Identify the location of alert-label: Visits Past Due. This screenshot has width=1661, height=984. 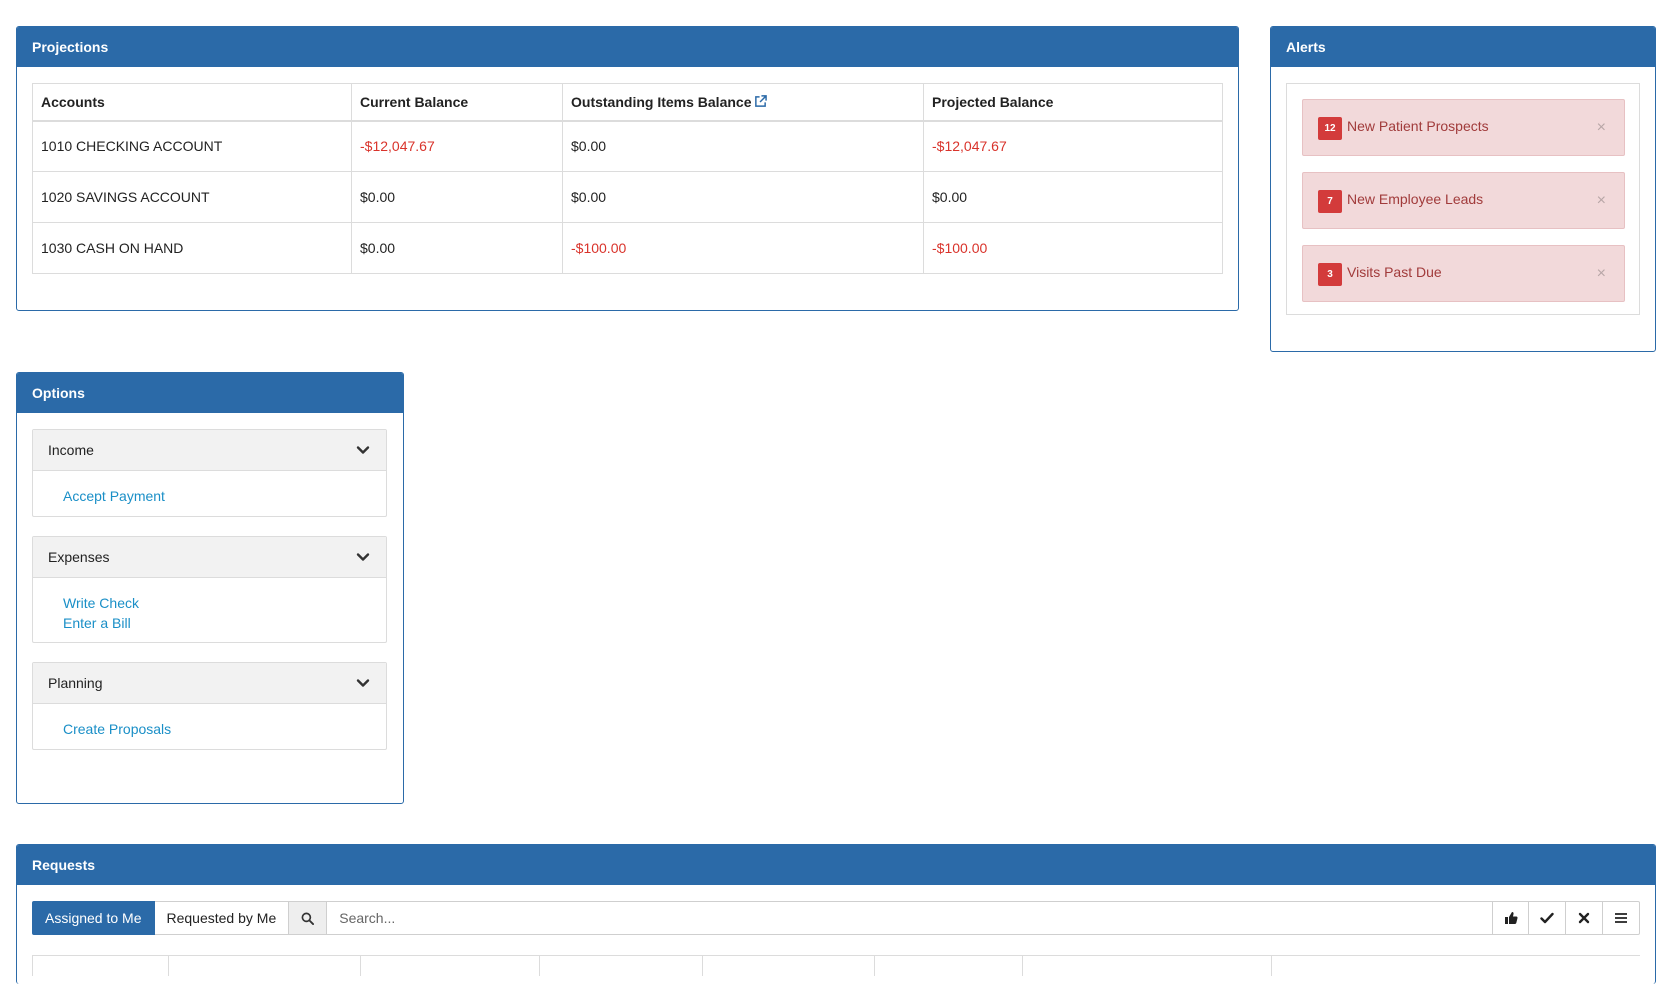
(1394, 272).